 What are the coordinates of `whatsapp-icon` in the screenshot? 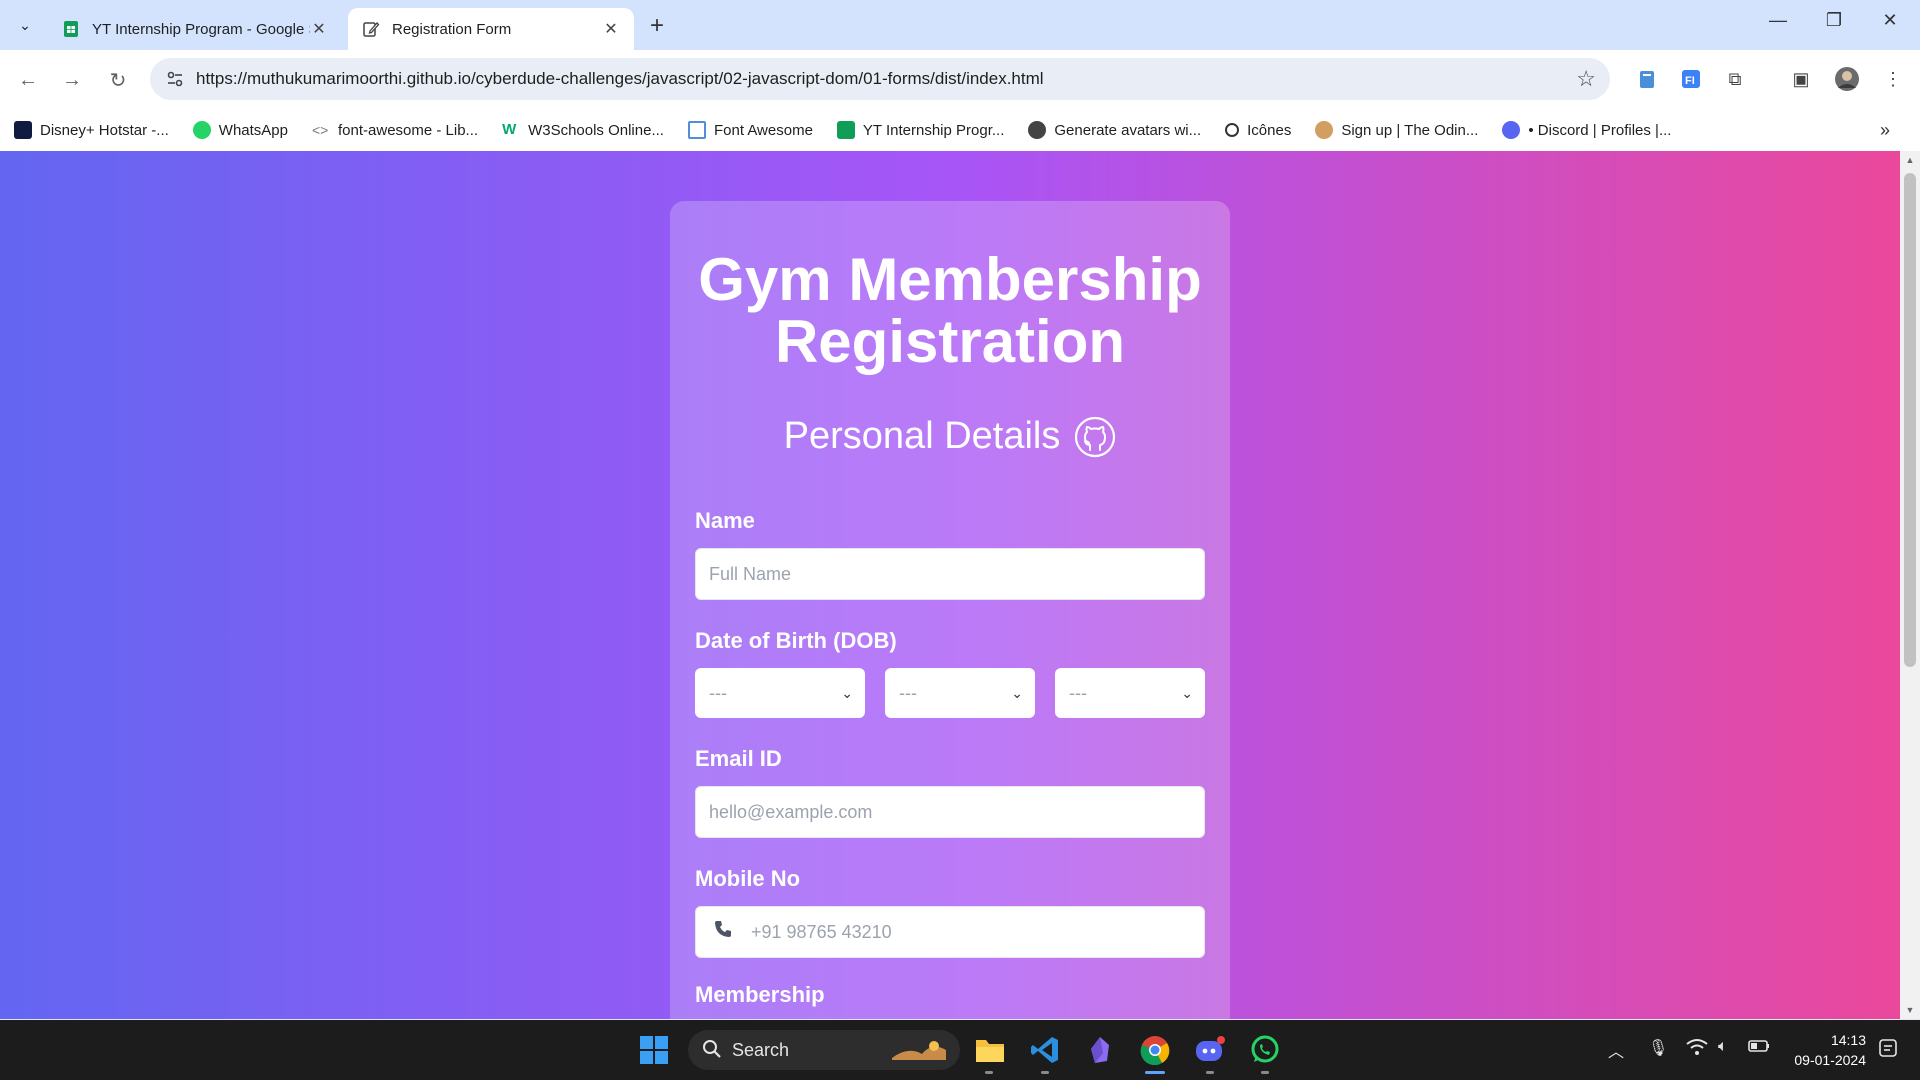 It's located at (1265, 1050).